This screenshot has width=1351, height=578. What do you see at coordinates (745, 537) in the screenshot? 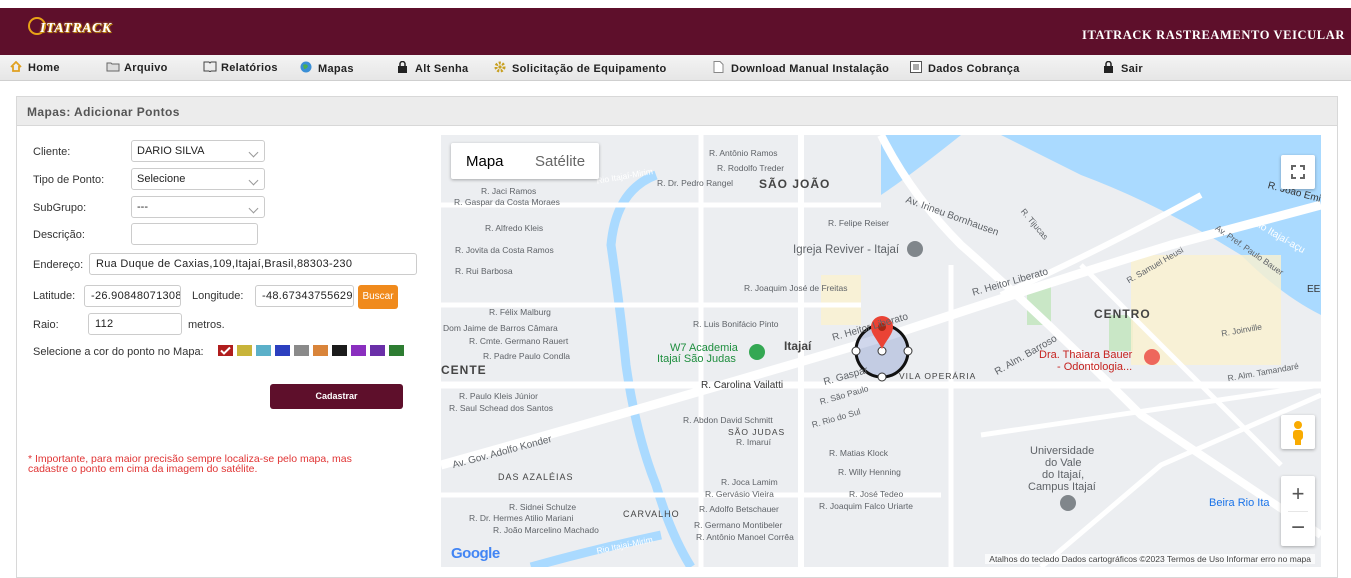
I see `street-label: R. Antônio Manoel Corrêa` at bounding box center [745, 537].